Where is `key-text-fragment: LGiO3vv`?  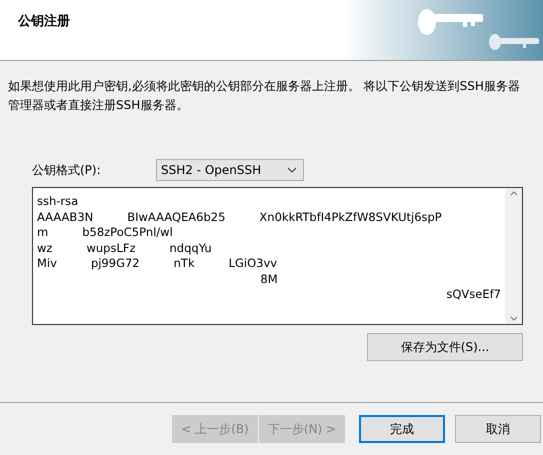
key-text-fragment: LGiO3vv is located at coordinates (253, 264).